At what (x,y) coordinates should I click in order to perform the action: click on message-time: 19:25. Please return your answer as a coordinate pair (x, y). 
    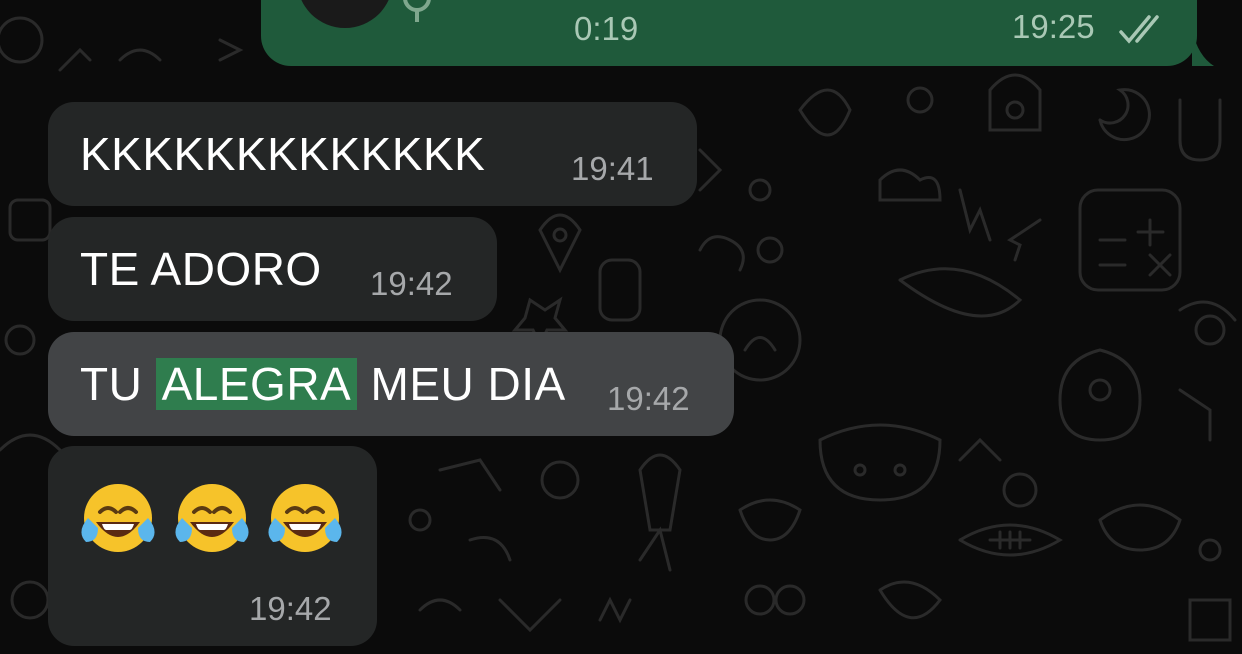
    Looking at the image, I should click on (1053, 26).